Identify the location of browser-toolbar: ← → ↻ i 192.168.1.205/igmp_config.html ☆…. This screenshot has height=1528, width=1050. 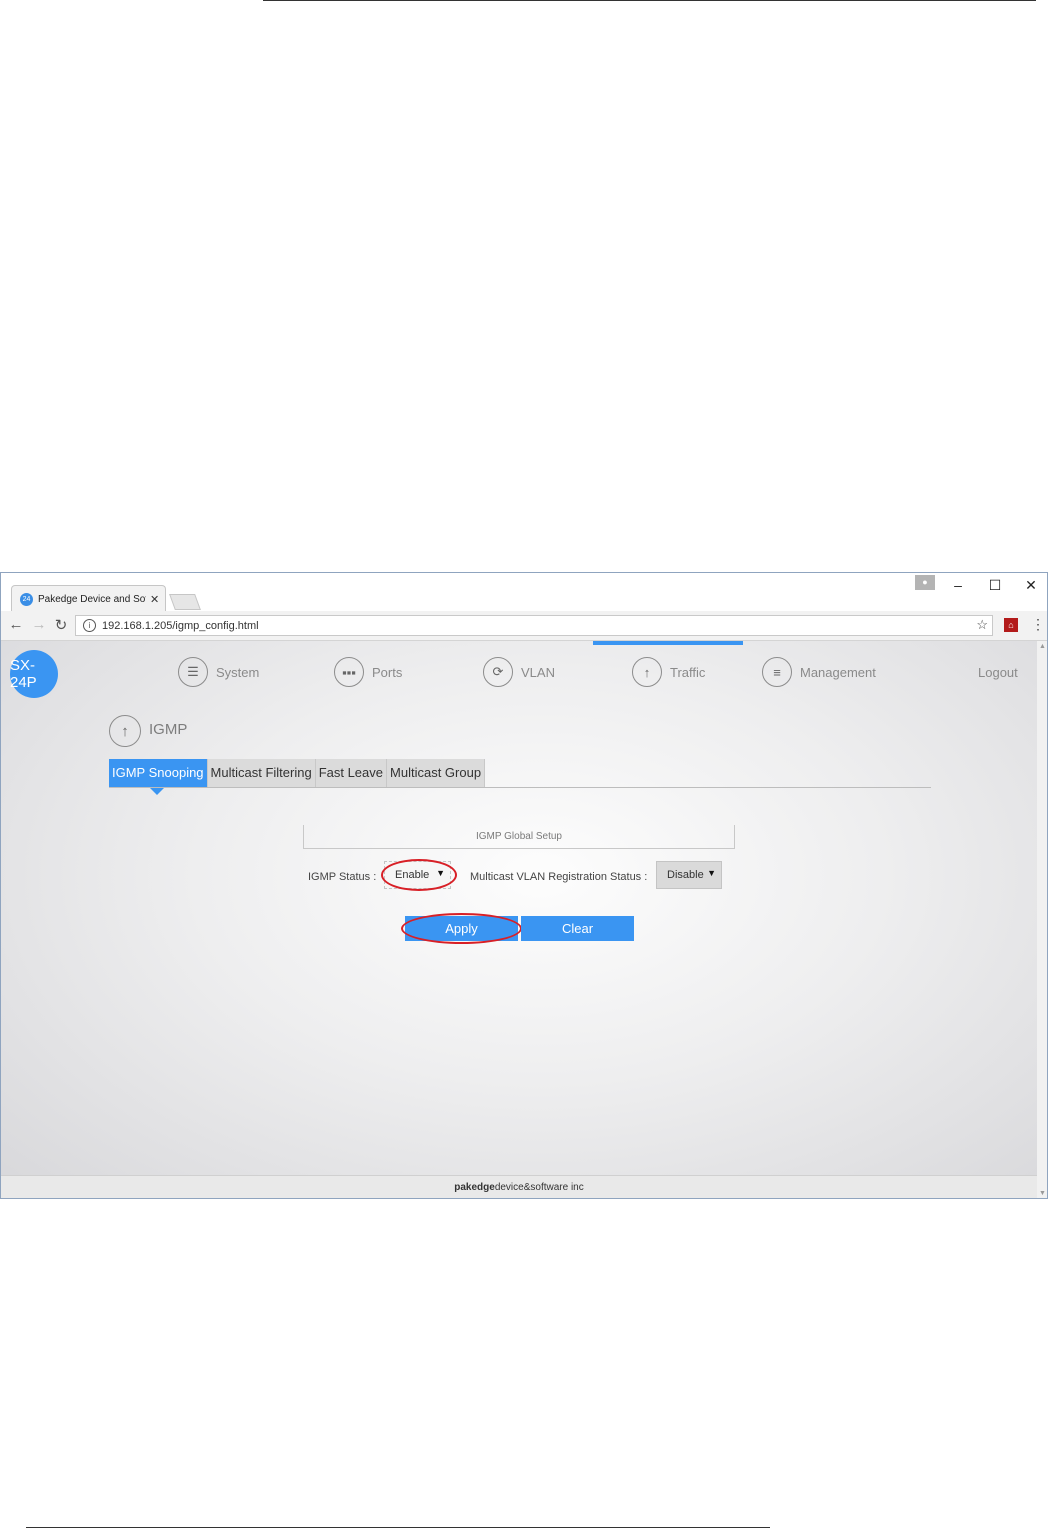
(524, 626).